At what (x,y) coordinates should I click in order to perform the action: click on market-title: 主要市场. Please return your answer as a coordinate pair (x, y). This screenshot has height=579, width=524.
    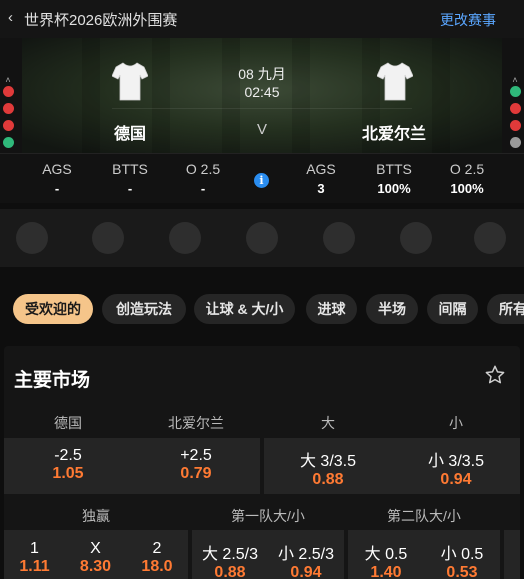
    Looking at the image, I should click on (52, 380).